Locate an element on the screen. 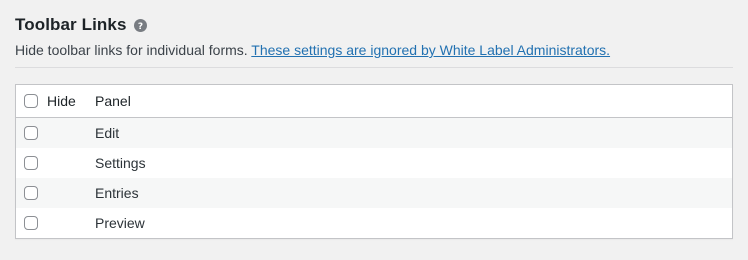 This screenshot has width=748, height=260. table-row: Preview is located at coordinates (374, 223).